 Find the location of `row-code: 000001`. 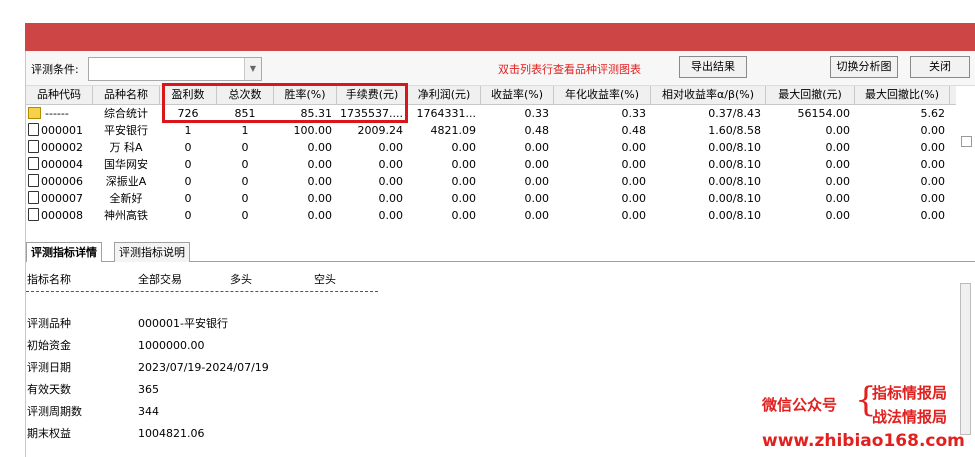

row-code: 000001 is located at coordinates (59, 130).